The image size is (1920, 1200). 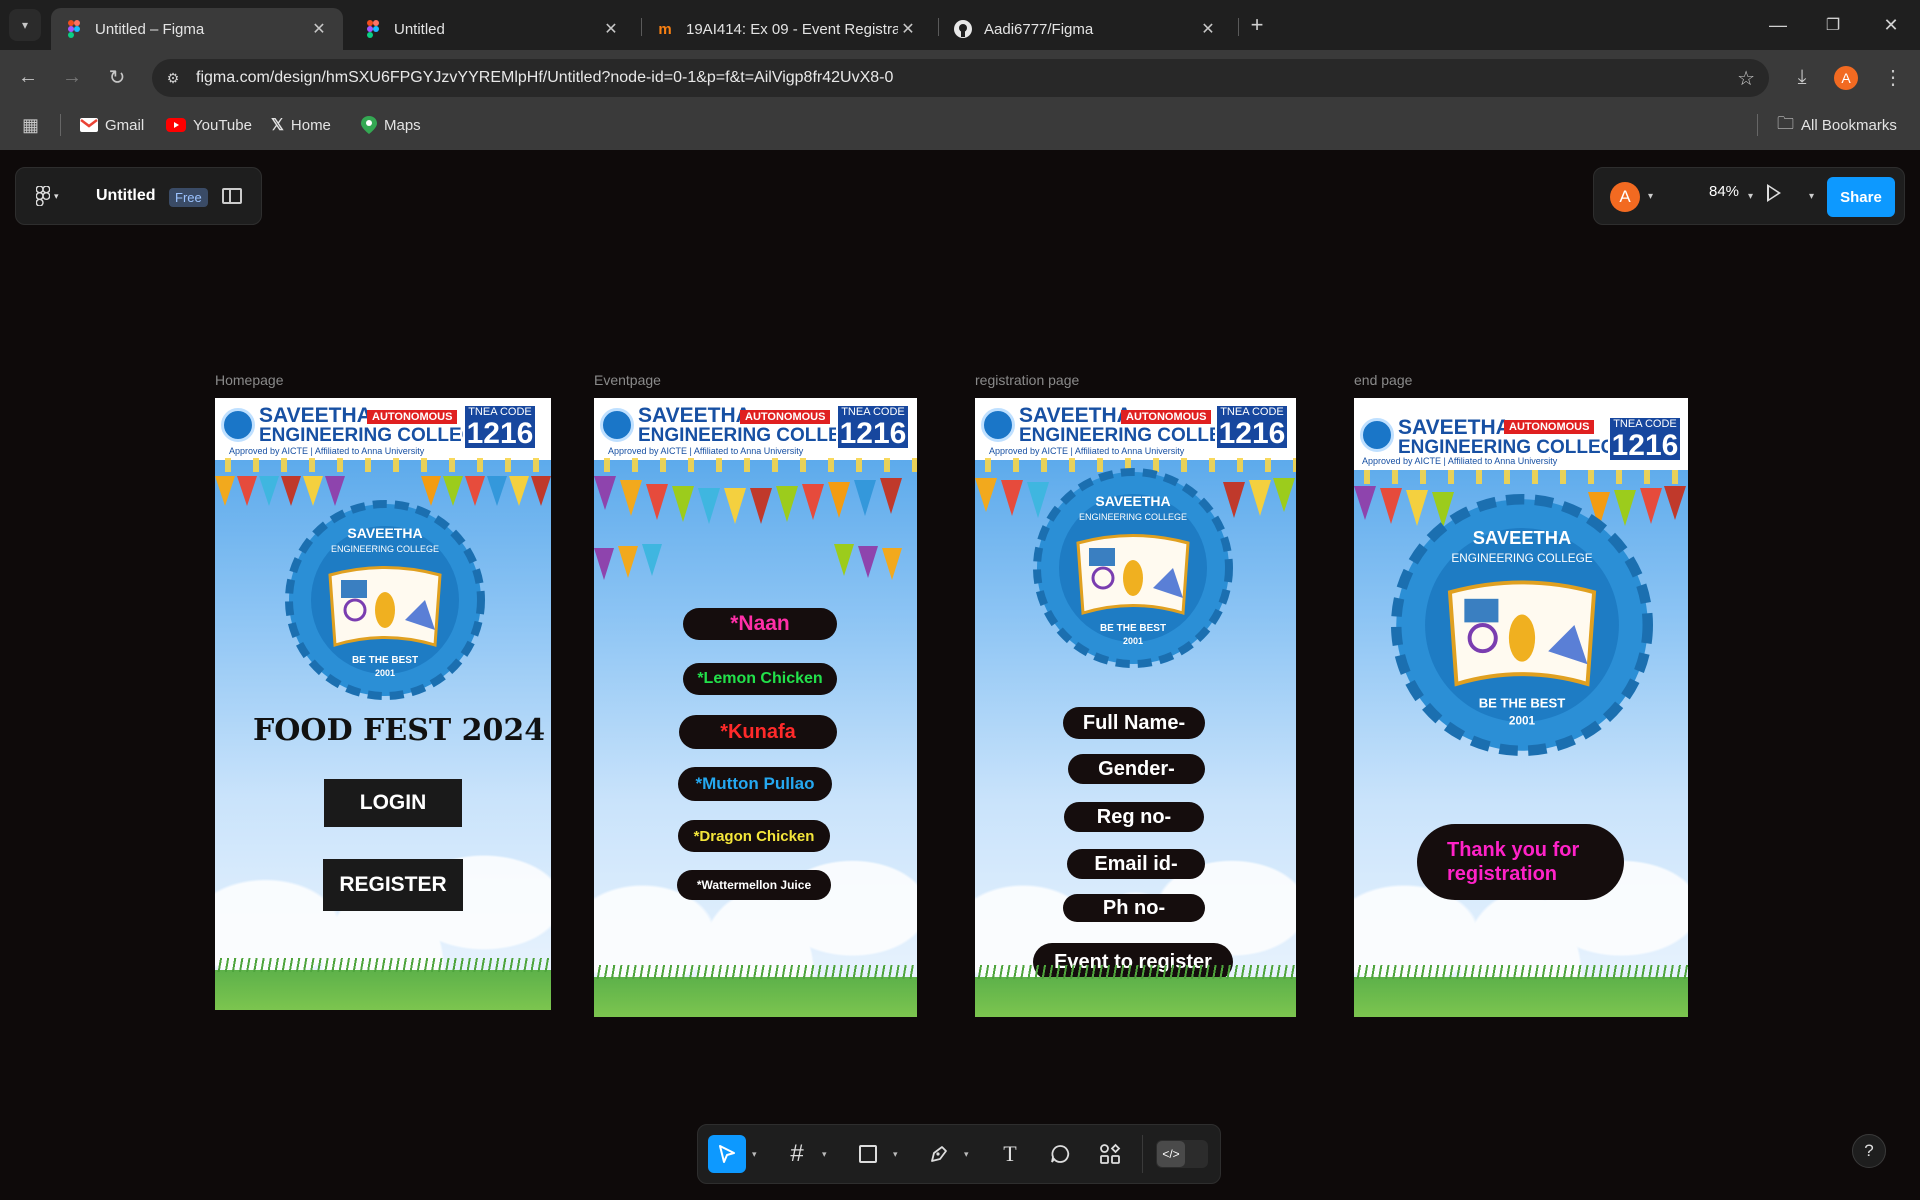 What do you see at coordinates (1134, 723) in the screenshot?
I see `field-full-name: Full Name-` at bounding box center [1134, 723].